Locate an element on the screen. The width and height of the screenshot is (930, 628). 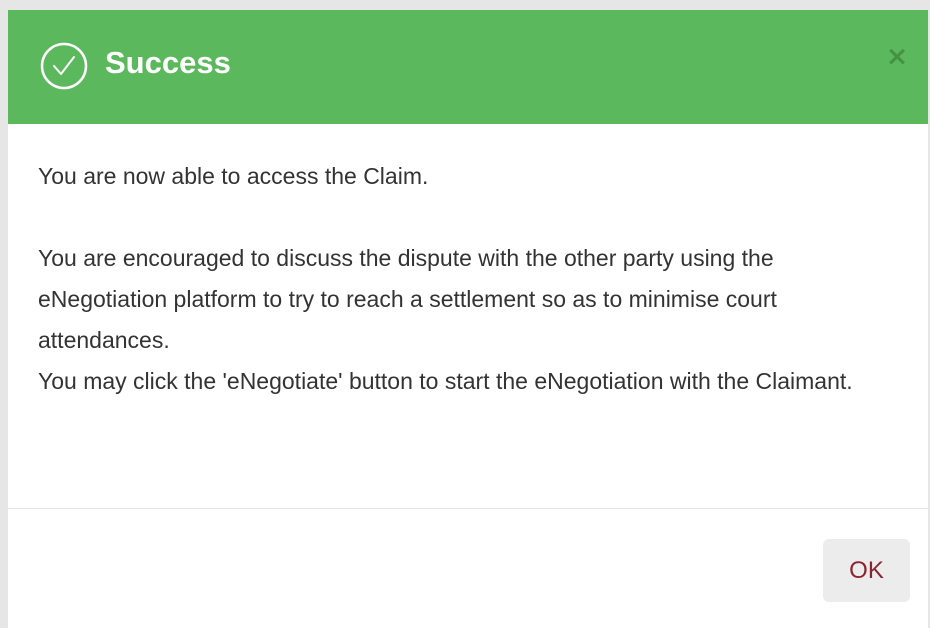
ok-button: OK is located at coordinates (866, 570).